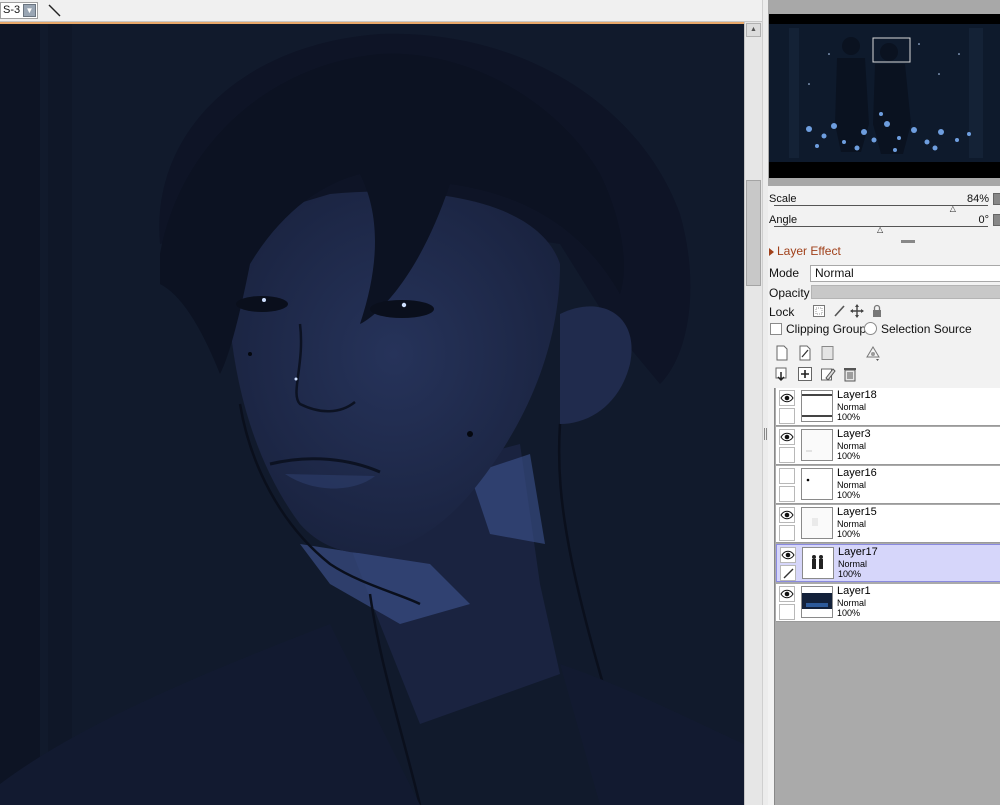  Describe the element at coordinates (870, 328) in the screenshot. I see `selection-source-radio` at that location.